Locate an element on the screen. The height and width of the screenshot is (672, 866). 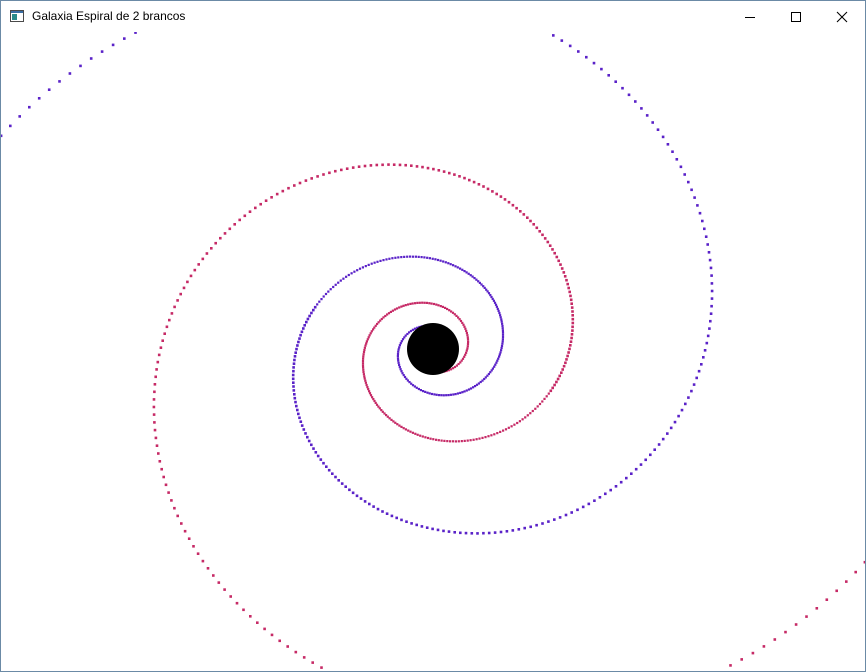
title-bar: Galaxia Espiral de 2 brancos is located at coordinates (433, 16).